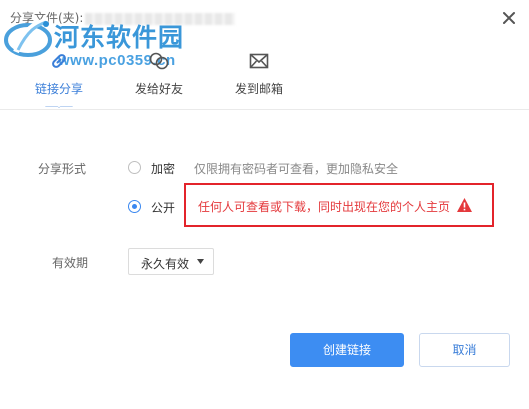 This screenshot has height=409, width=529. Describe the element at coordinates (163, 168) in the screenshot. I see `private-option-label: 加密` at that location.